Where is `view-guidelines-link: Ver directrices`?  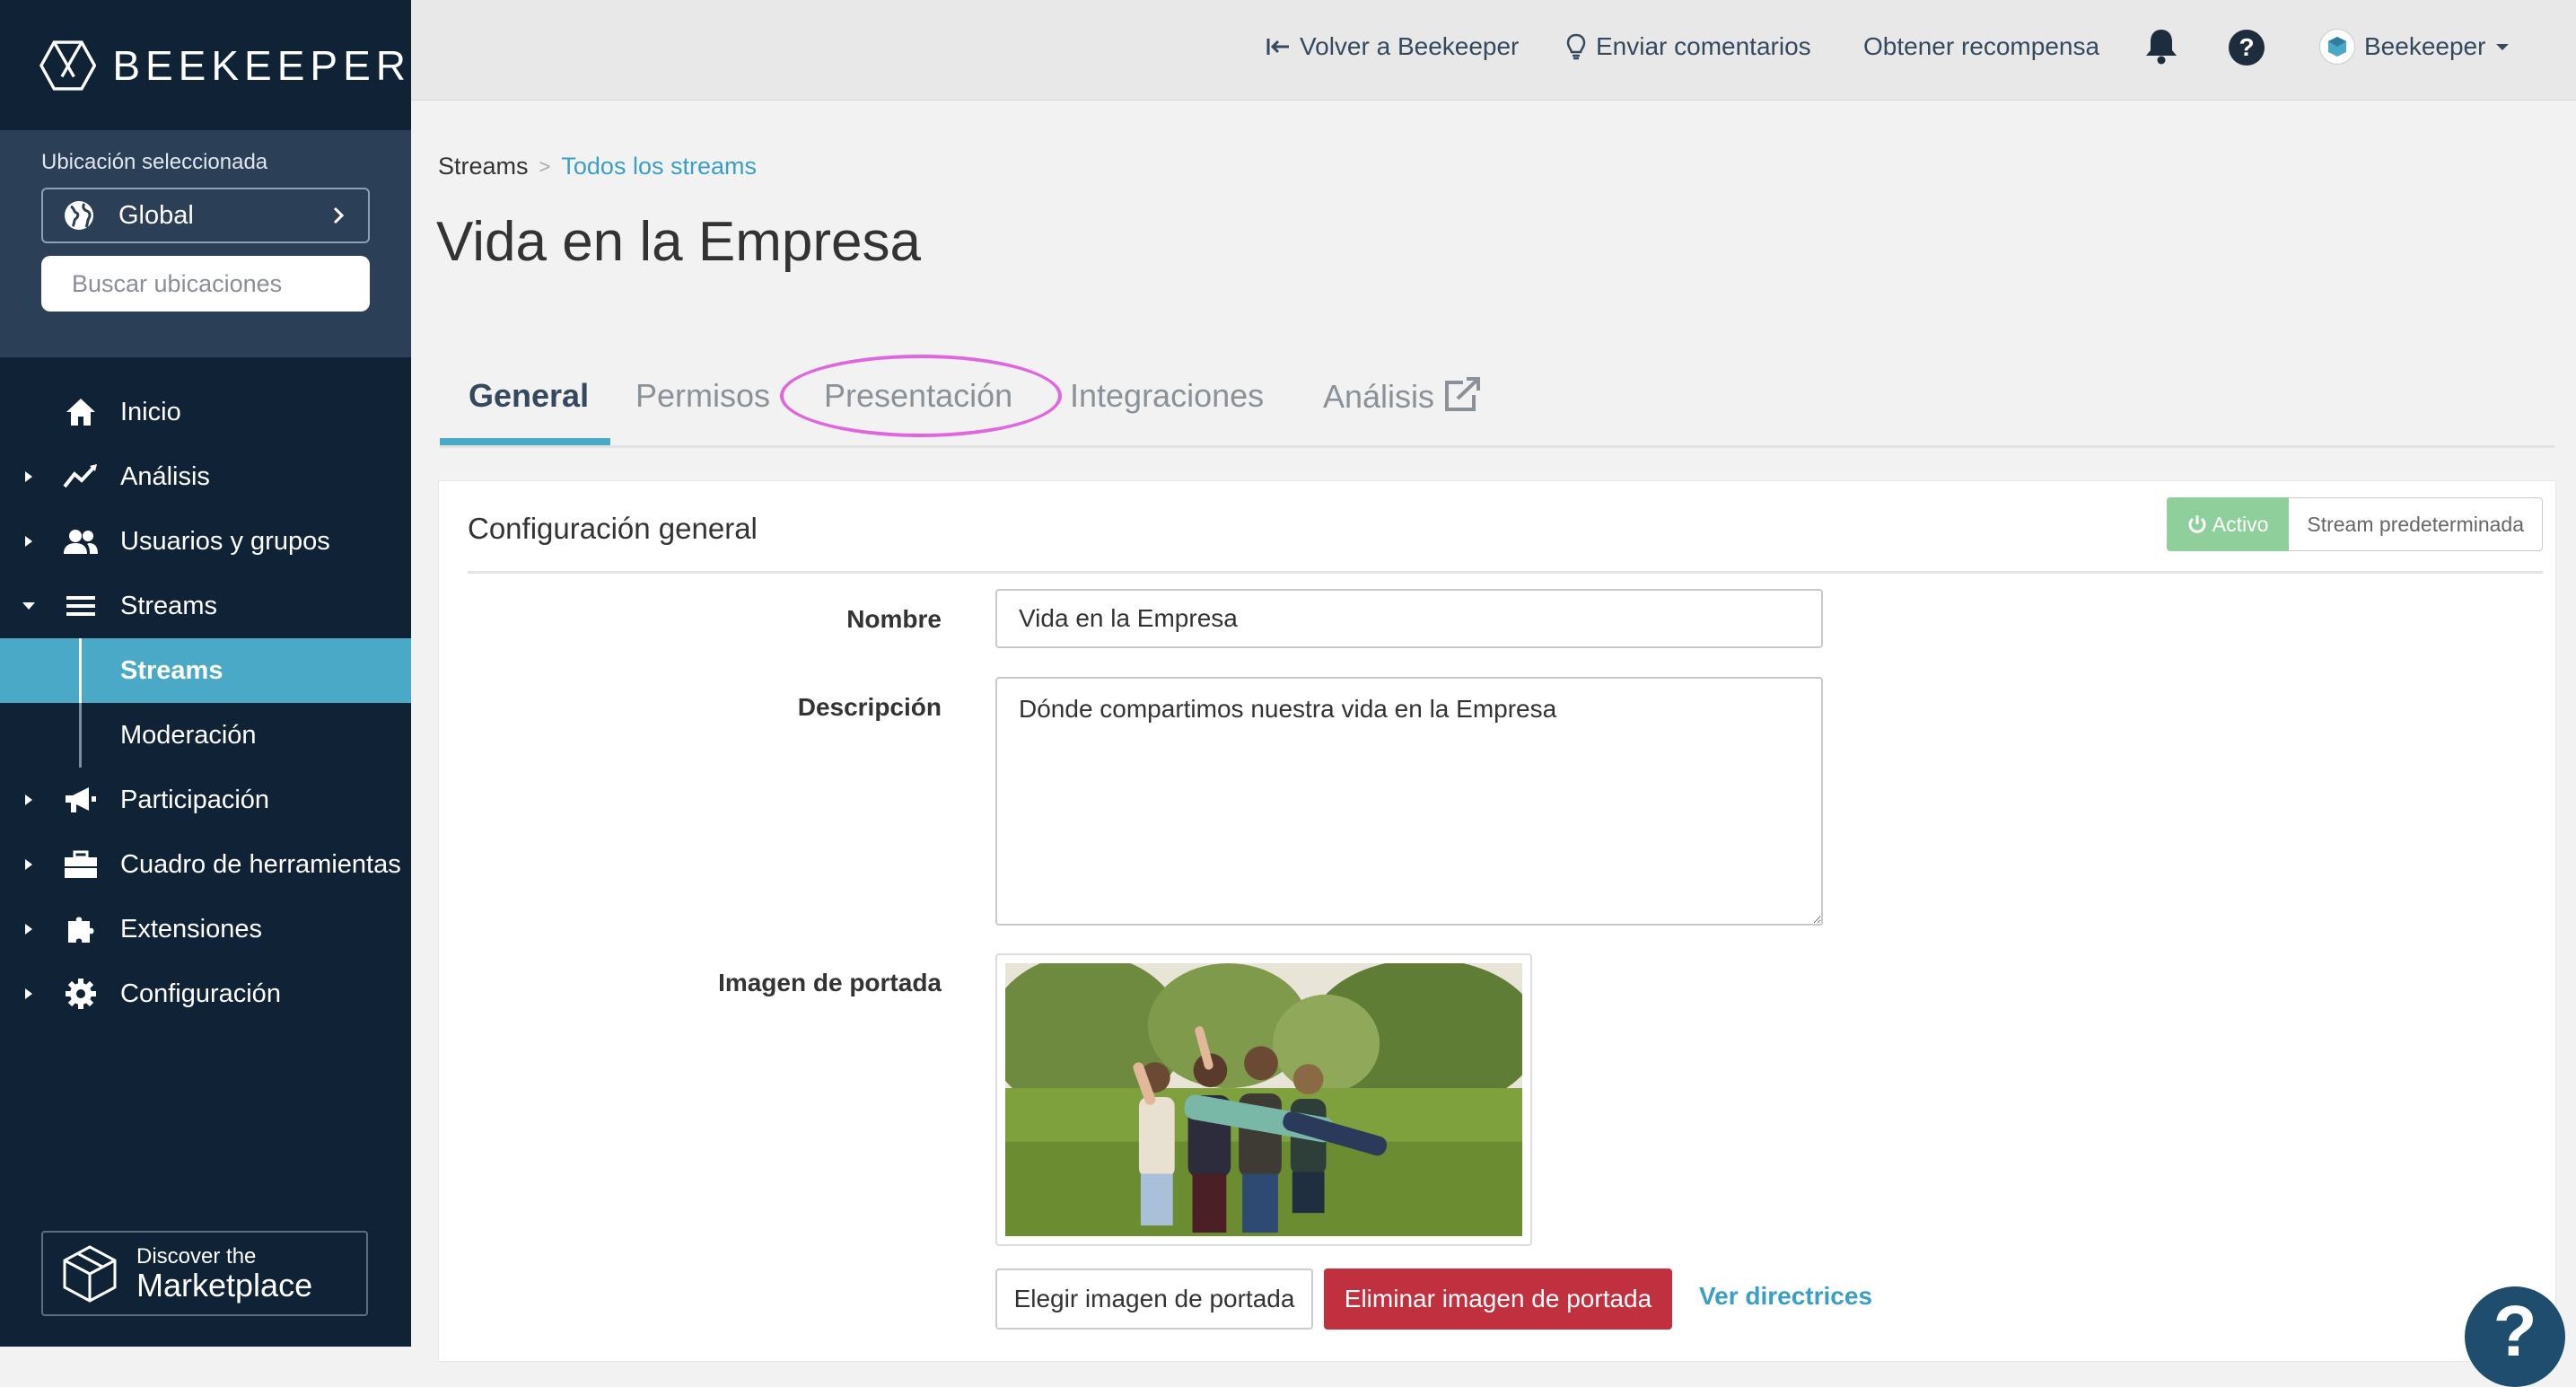 view-guidelines-link: Ver directrices is located at coordinates (1785, 1297).